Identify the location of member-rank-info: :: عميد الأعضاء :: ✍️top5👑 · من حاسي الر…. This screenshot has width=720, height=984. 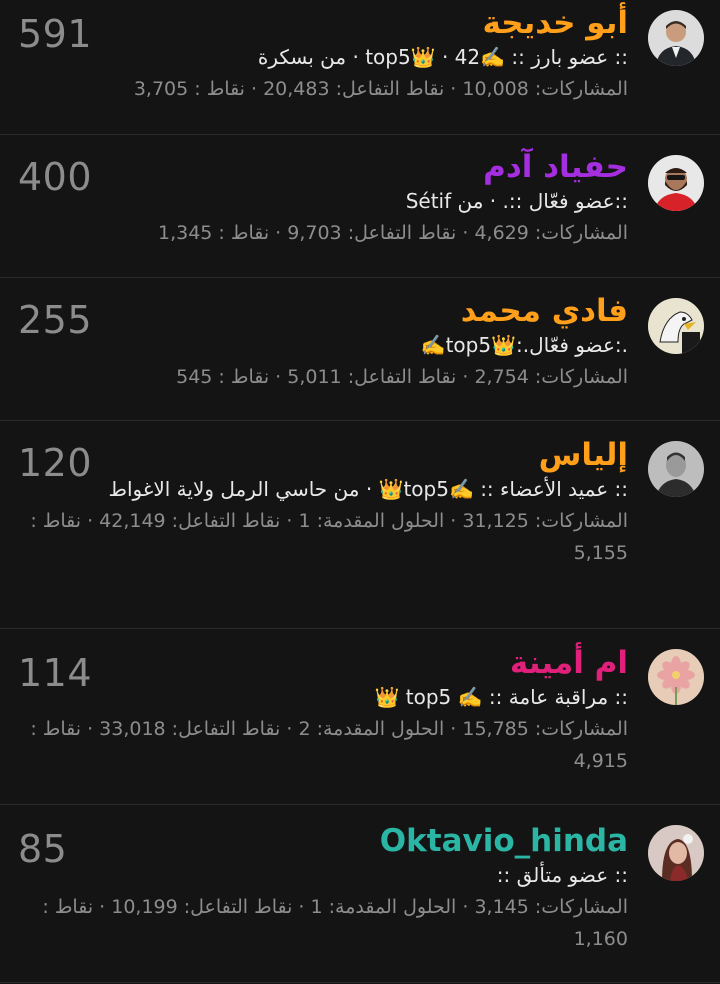
(368, 489).